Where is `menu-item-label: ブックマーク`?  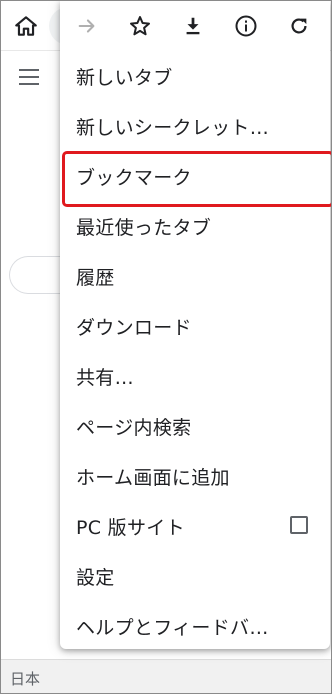
menu-item-label: ブックマーク is located at coordinates (134, 177).